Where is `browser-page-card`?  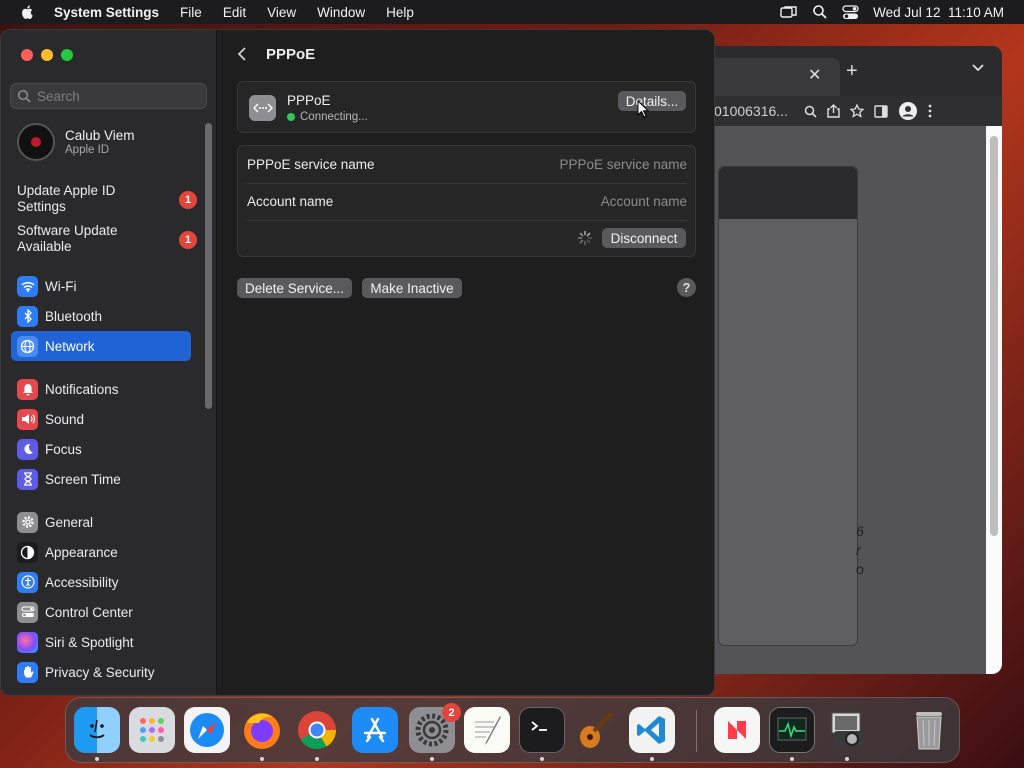 browser-page-card is located at coordinates (788, 406).